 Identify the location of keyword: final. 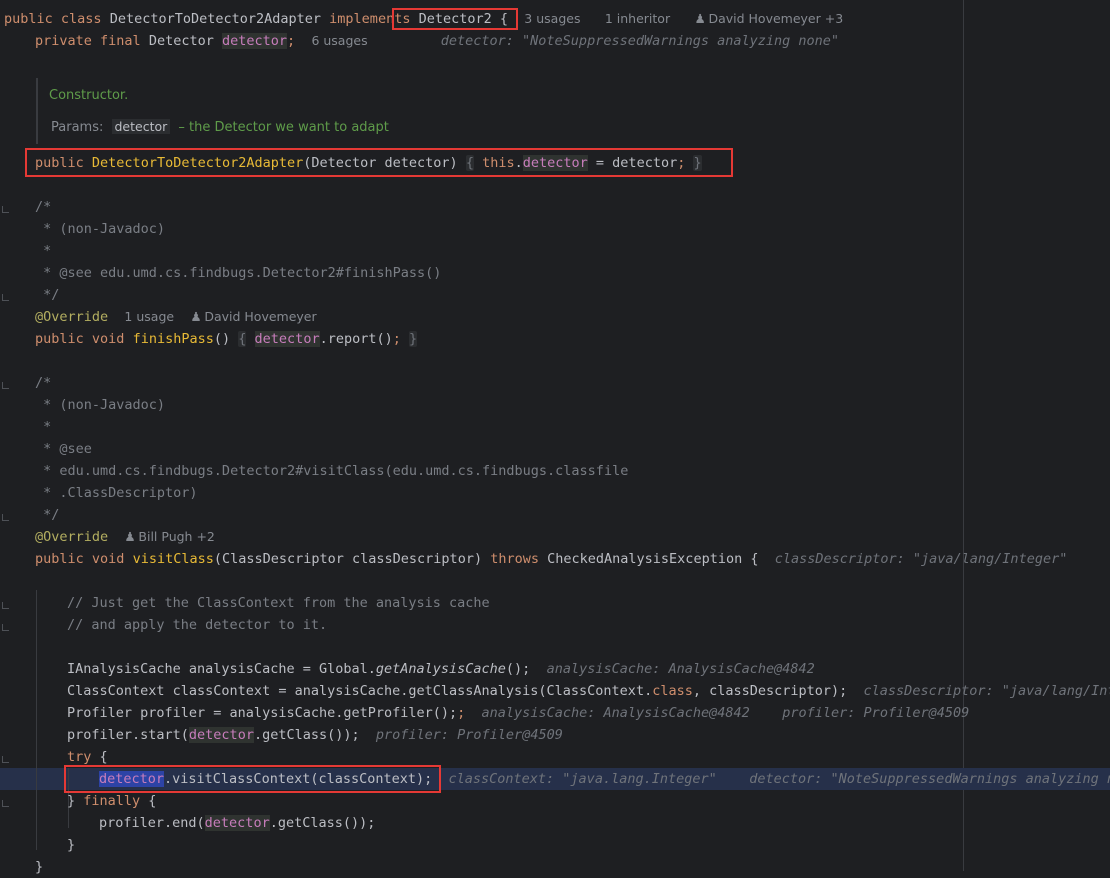
(120, 41).